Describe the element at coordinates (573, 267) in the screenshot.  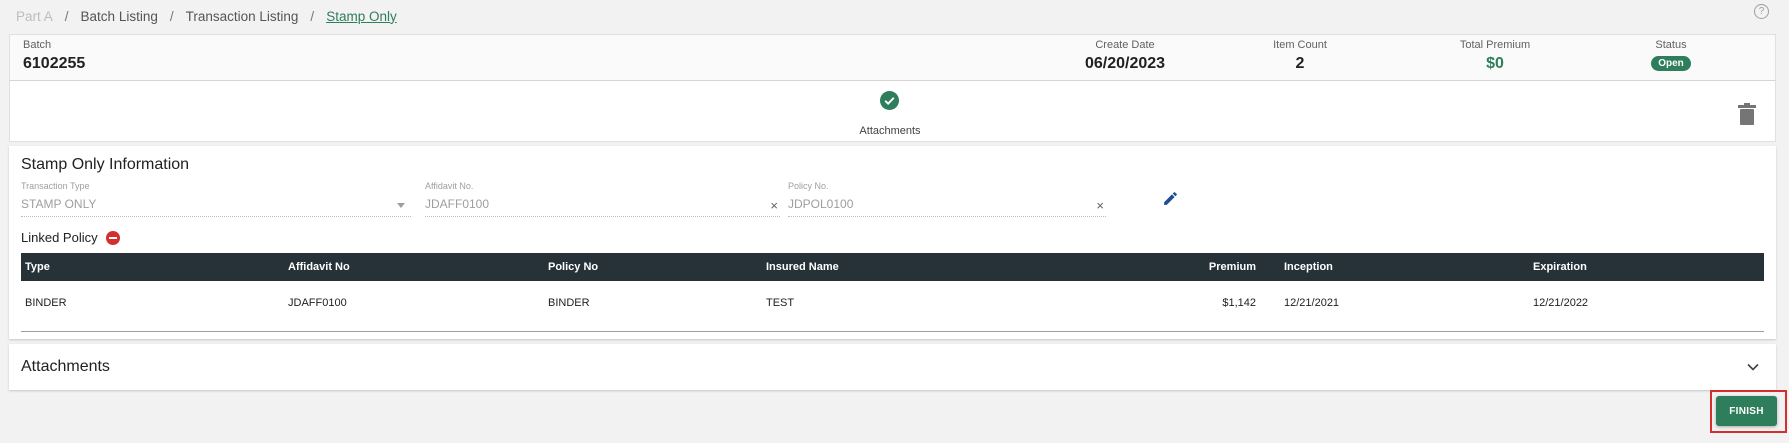
I see `column-header-policy-no: Policy No` at that location.